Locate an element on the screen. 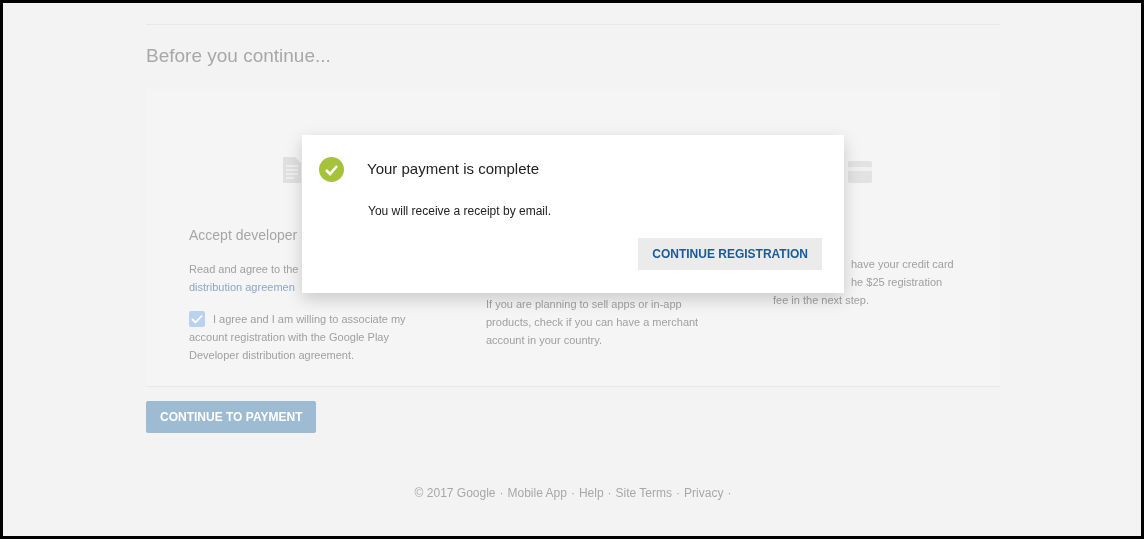  checkbox is located at coordinates (197, 318).